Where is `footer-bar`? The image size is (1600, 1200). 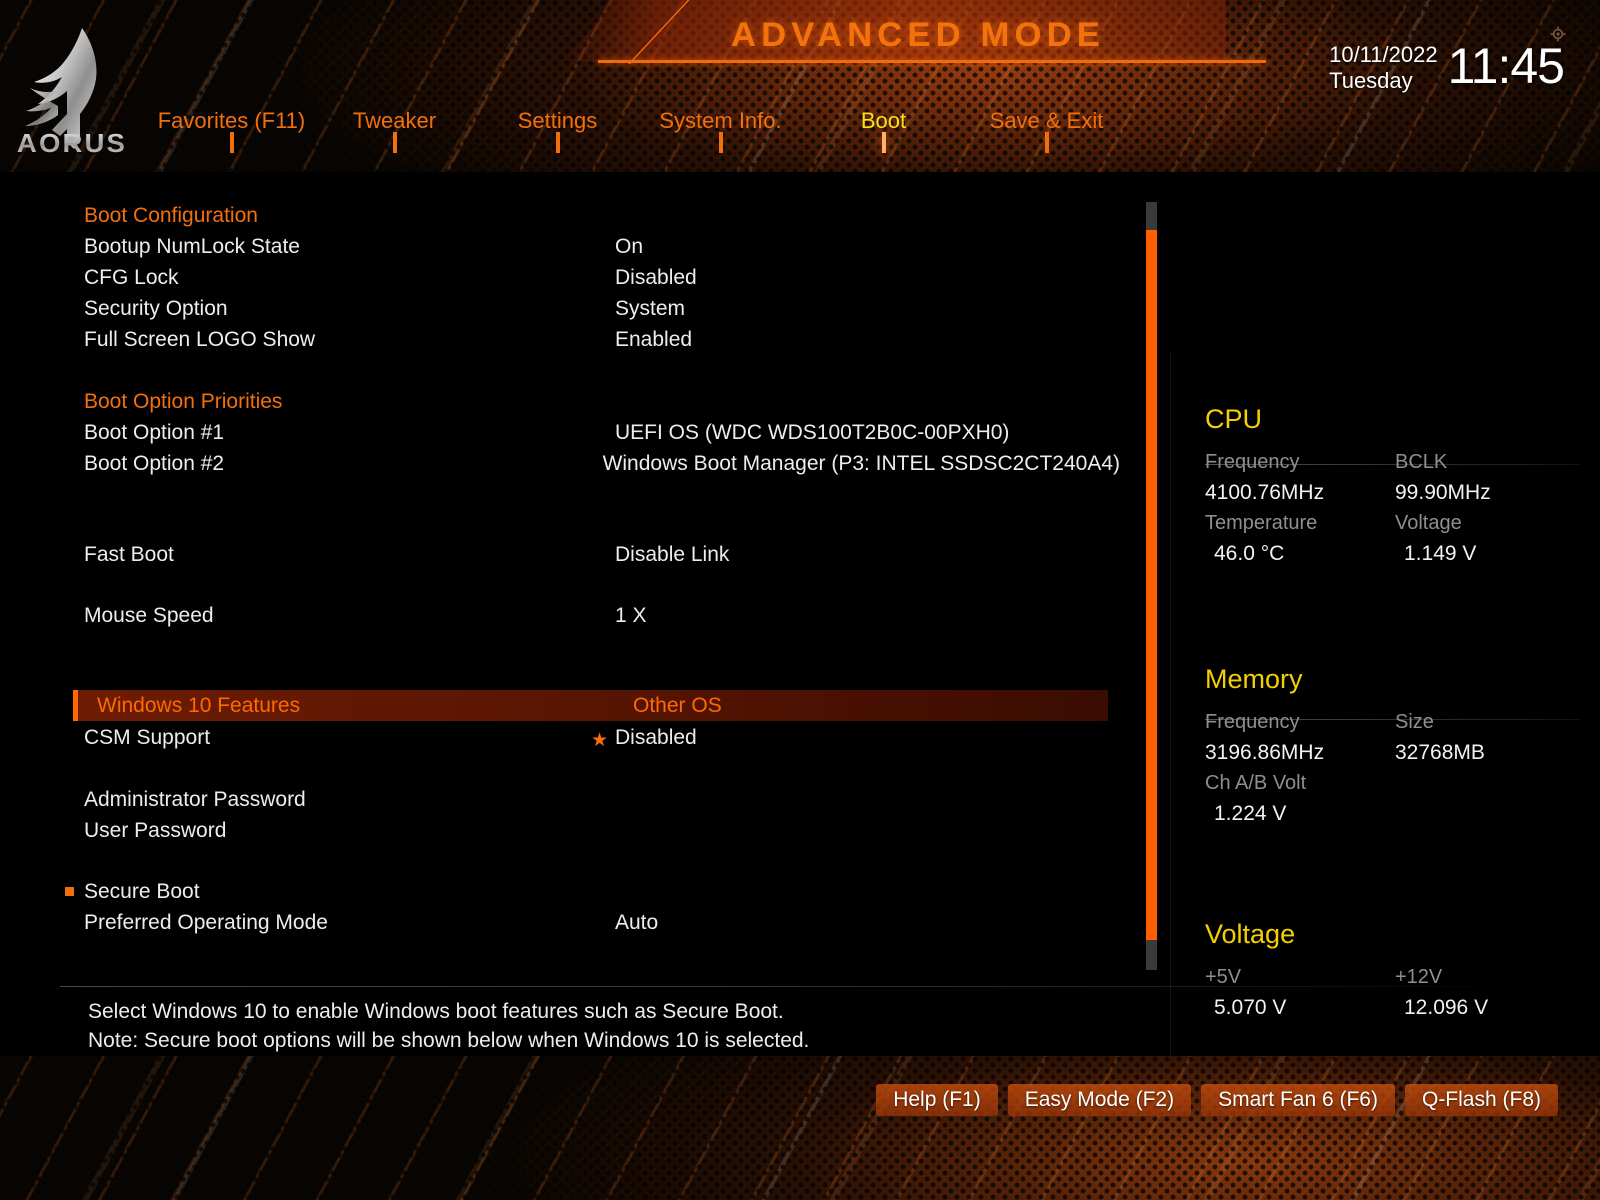 footer-bar is located at coordinates (800, 1128).